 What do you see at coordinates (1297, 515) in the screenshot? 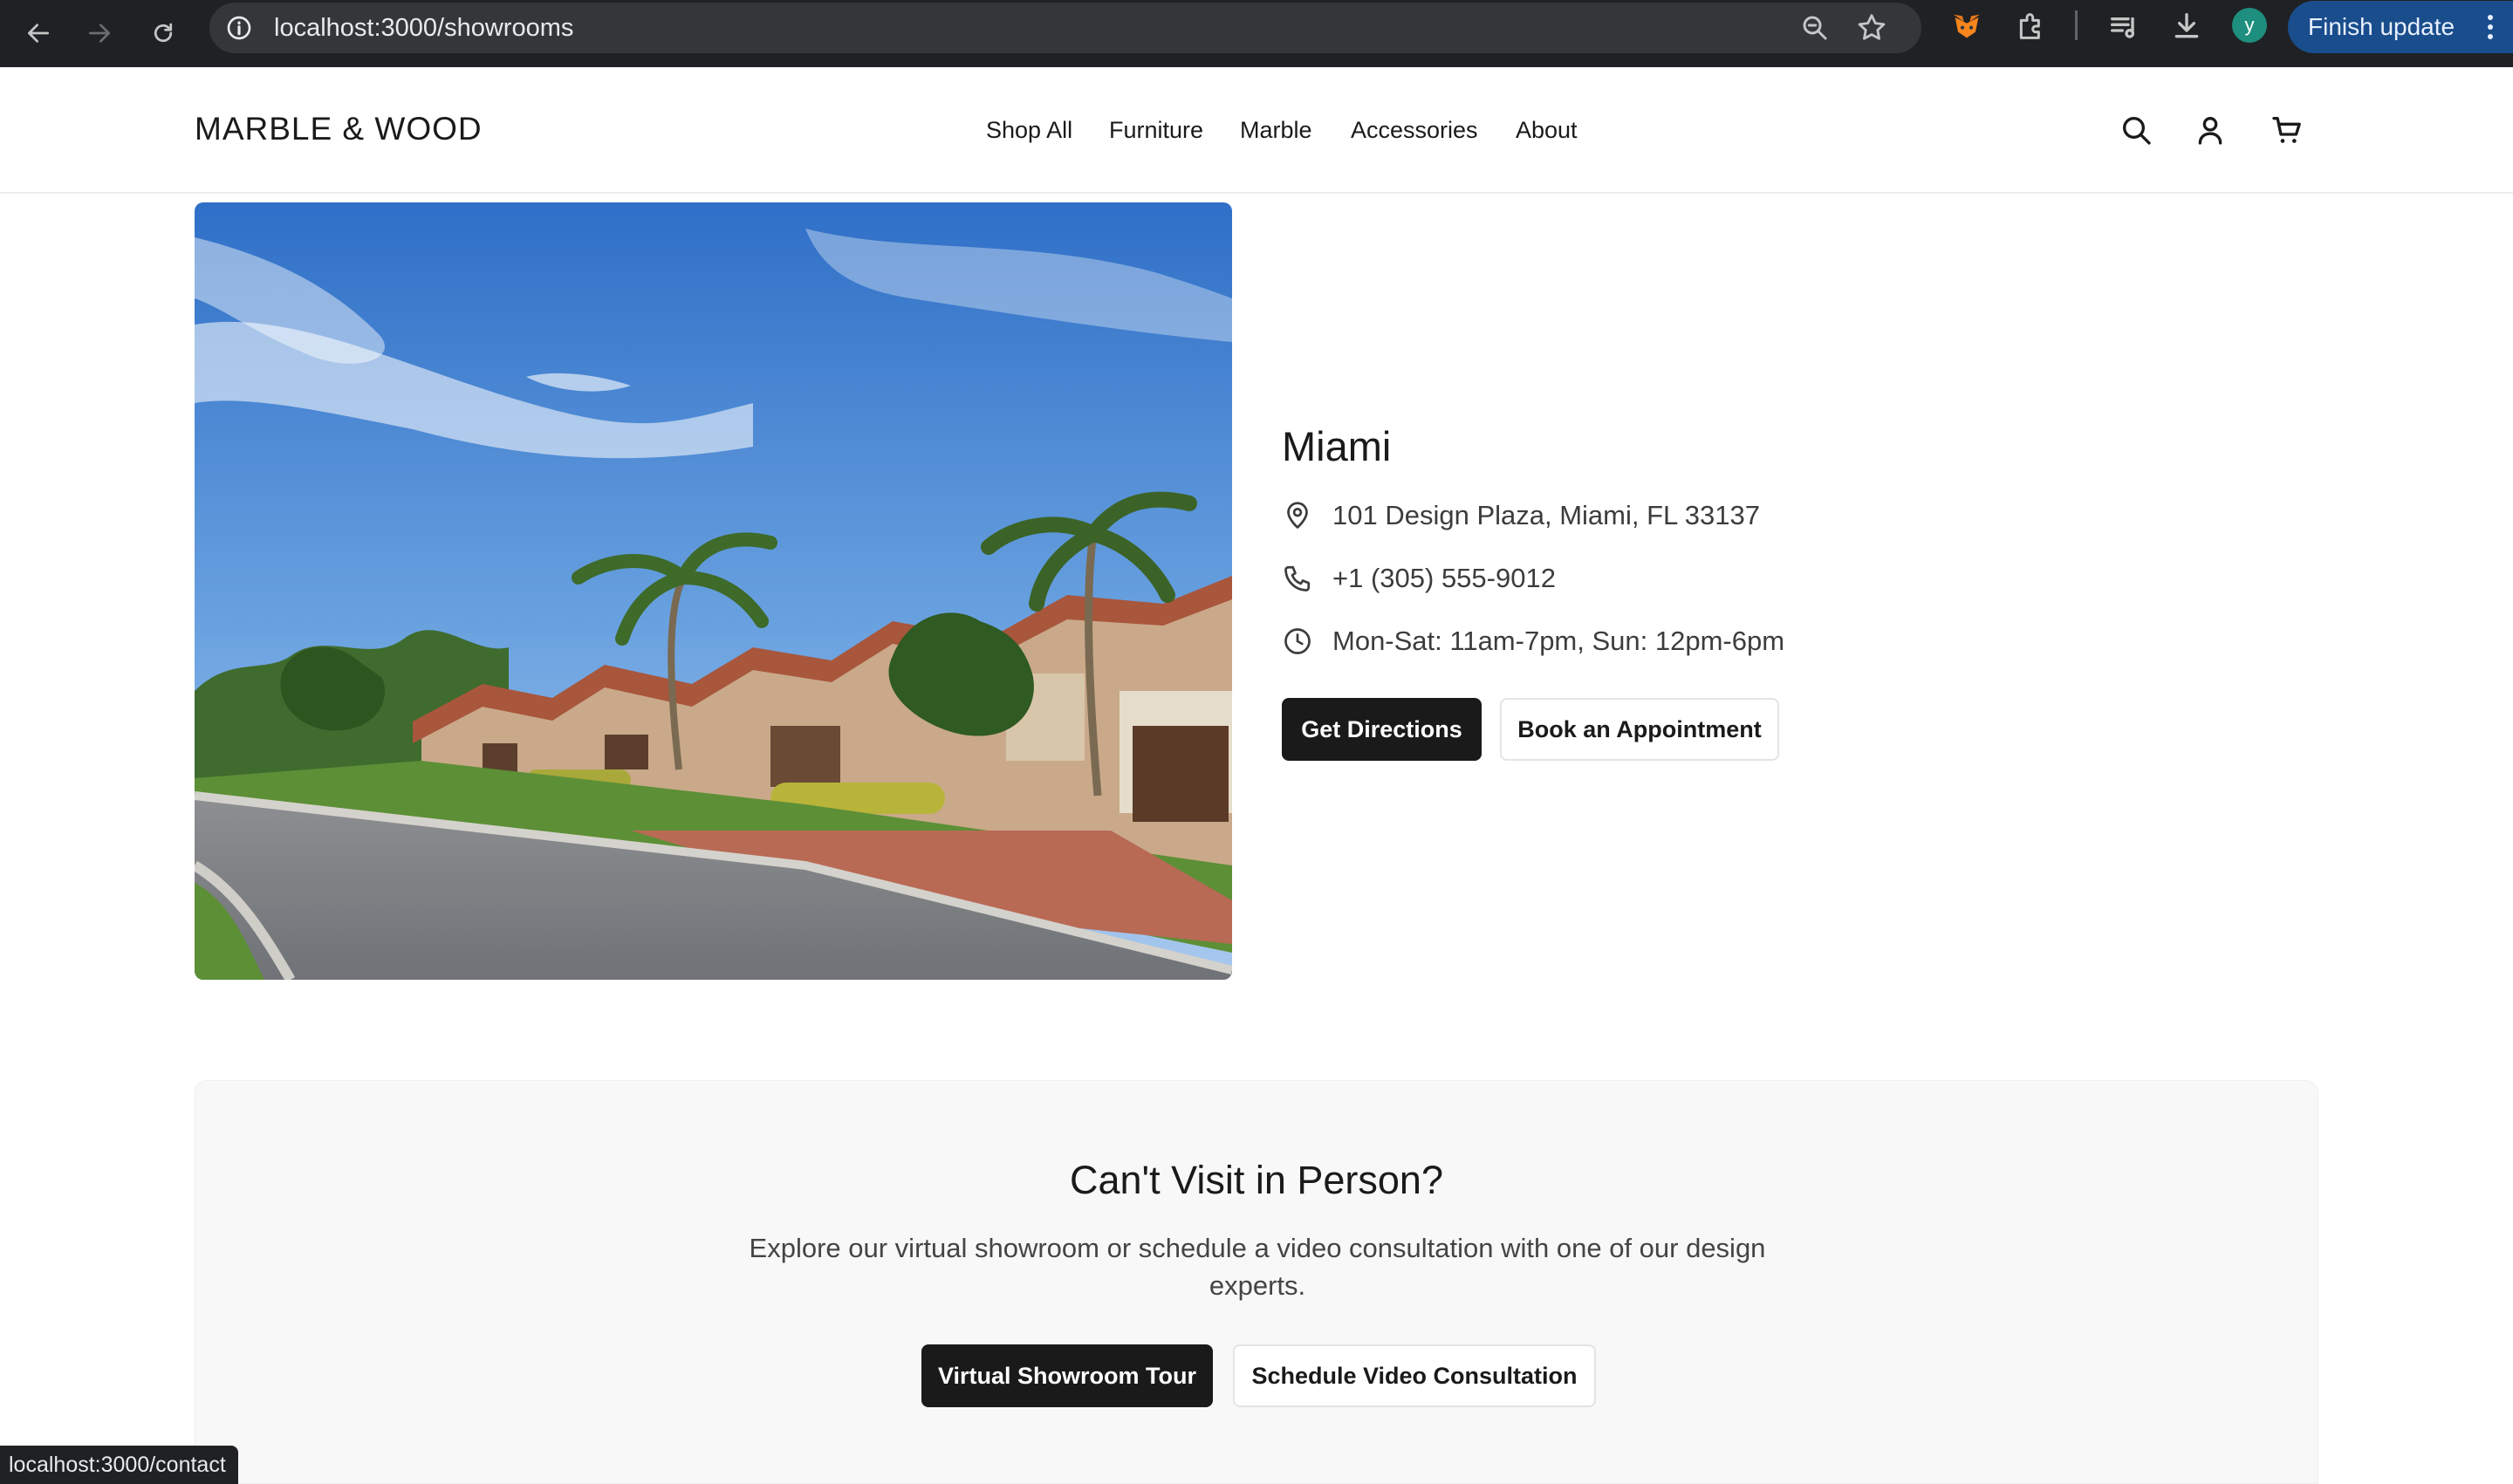
I see `map-pin-icon` at bounding box center [1297, 515].